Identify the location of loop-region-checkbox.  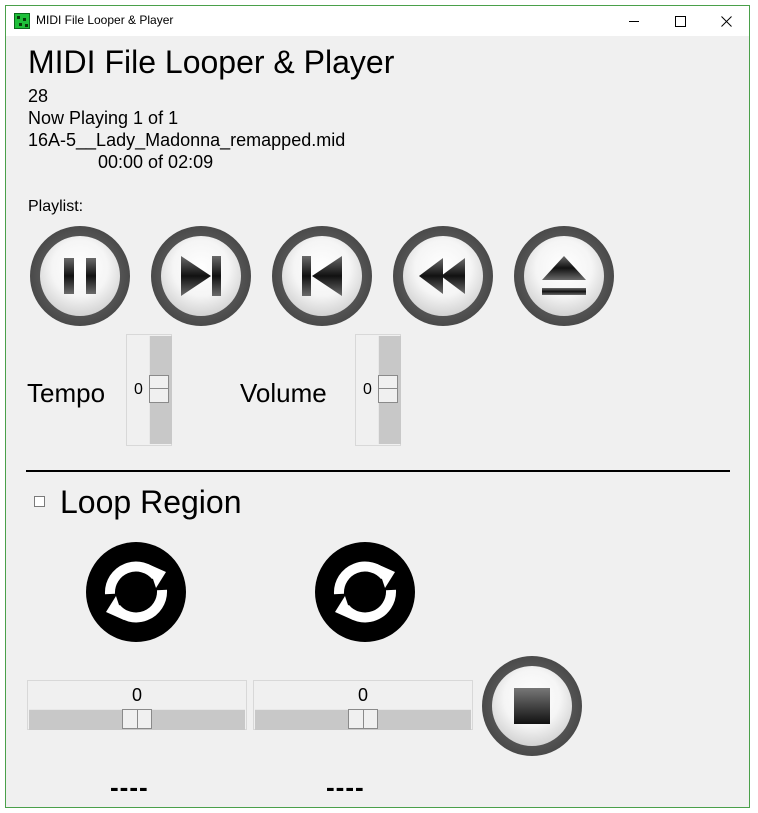
(39, 501).